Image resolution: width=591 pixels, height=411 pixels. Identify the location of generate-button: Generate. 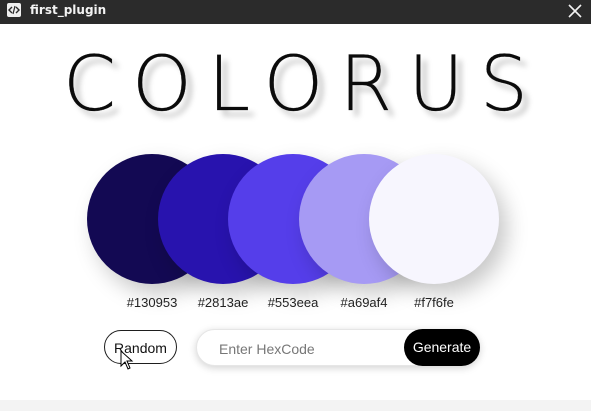
(442, 347).